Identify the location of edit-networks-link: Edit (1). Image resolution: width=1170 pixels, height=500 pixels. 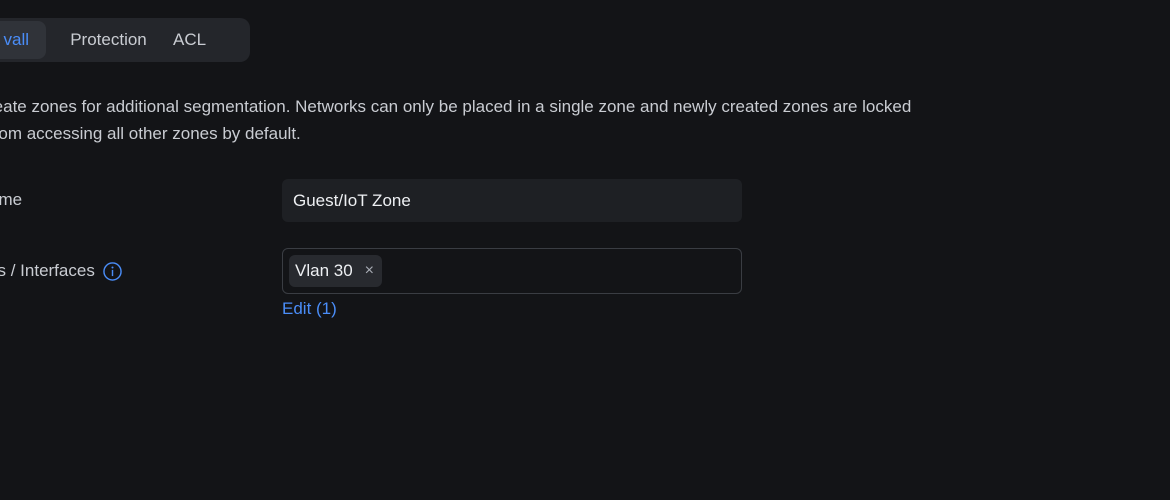
(309, 309).